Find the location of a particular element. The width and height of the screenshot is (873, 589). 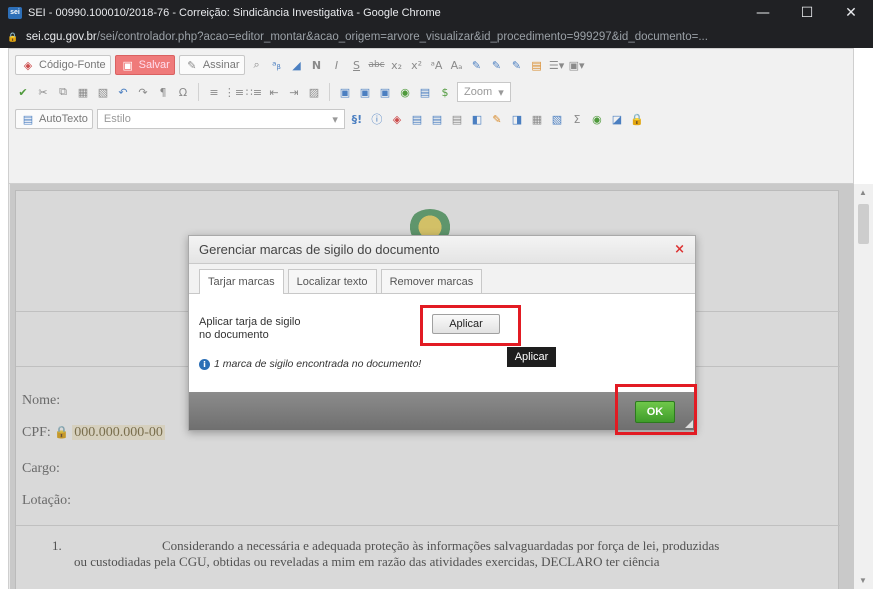

style-select-label: Estilo is located at coordinates (117, 119).